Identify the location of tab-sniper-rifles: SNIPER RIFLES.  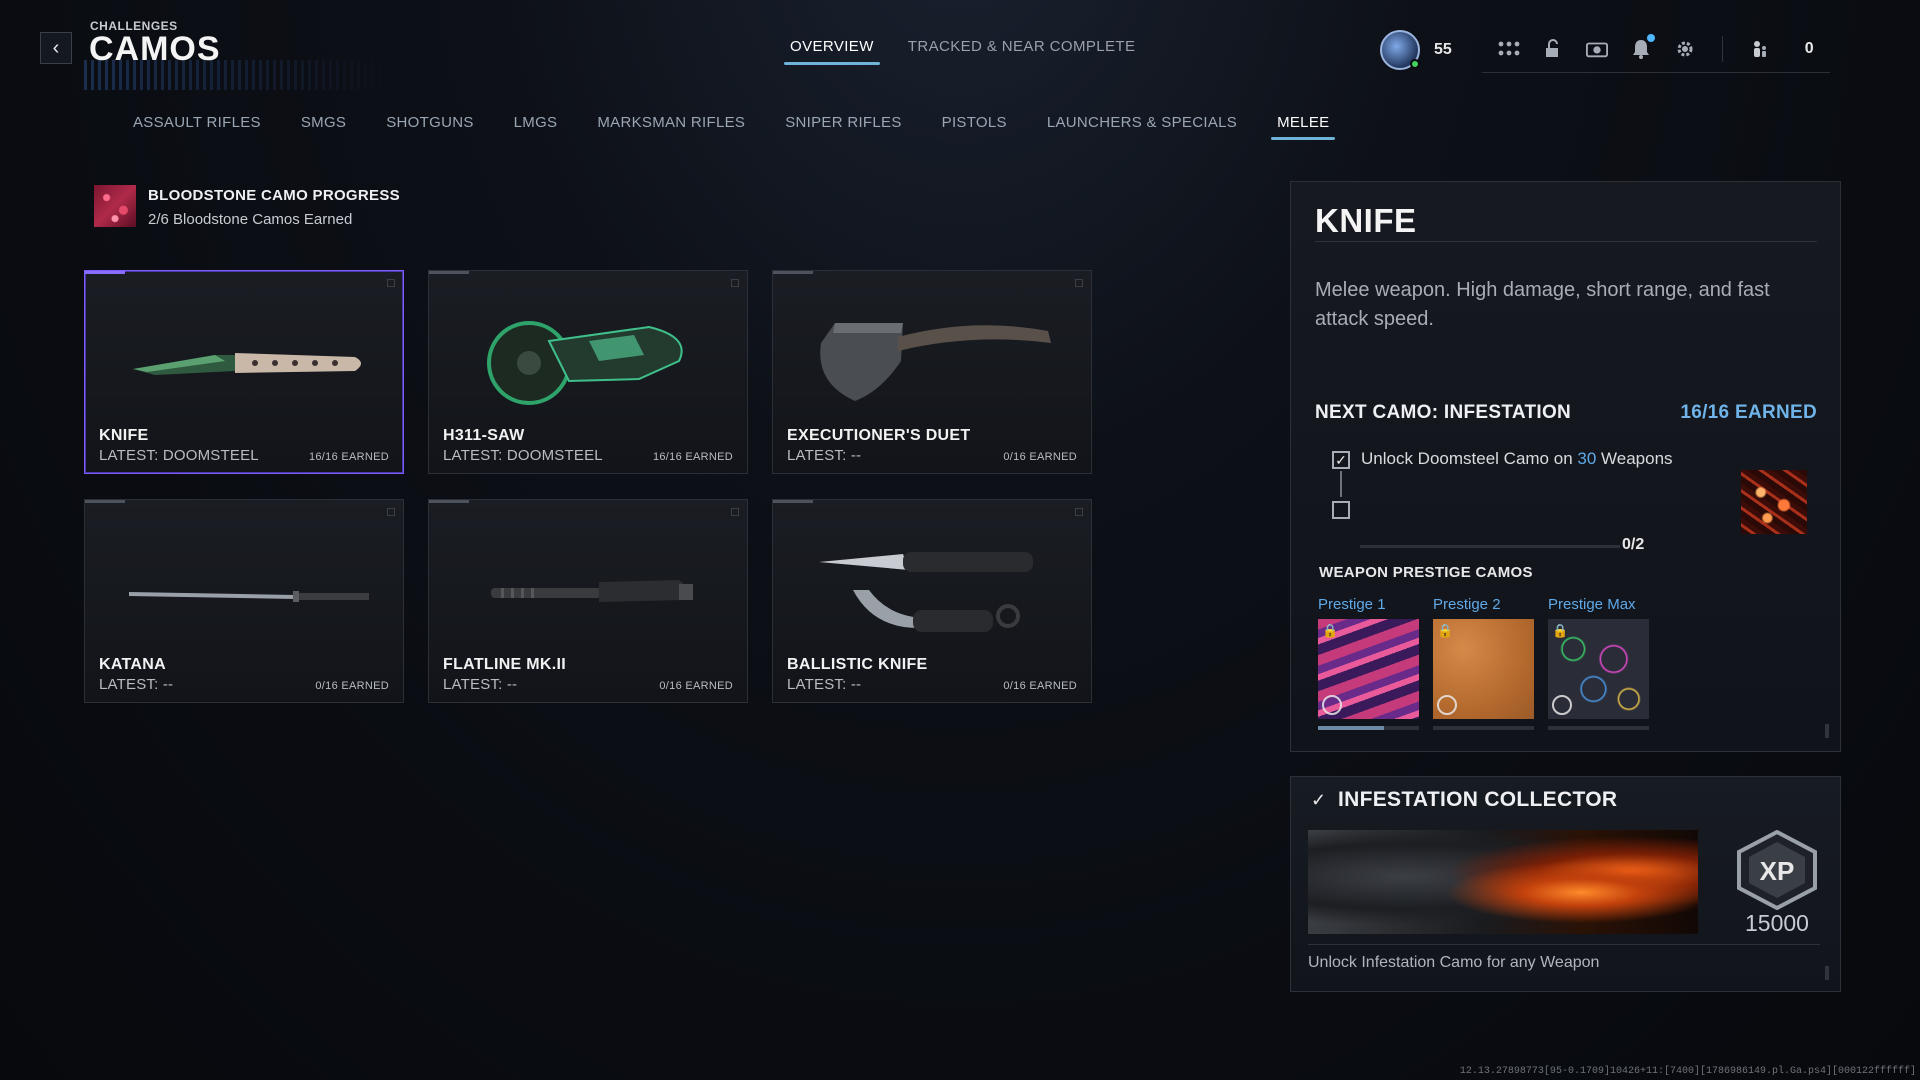
(843, 127).